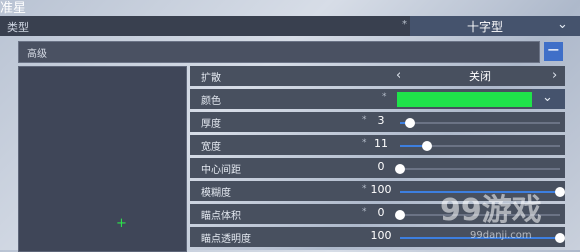 The height and width of the screenshot is (252, 580). I want to click on type-row: 类型 * 十字型 ⌄, so click(290, 26).